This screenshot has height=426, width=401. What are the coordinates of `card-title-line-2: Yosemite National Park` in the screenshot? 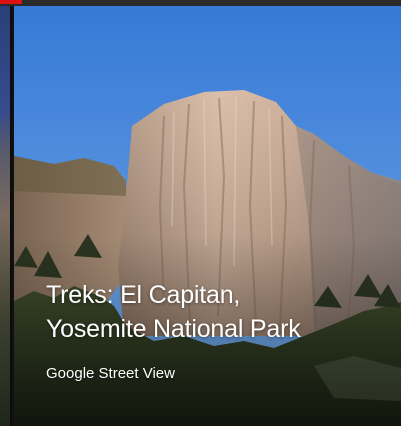 It's located at (173, 329).